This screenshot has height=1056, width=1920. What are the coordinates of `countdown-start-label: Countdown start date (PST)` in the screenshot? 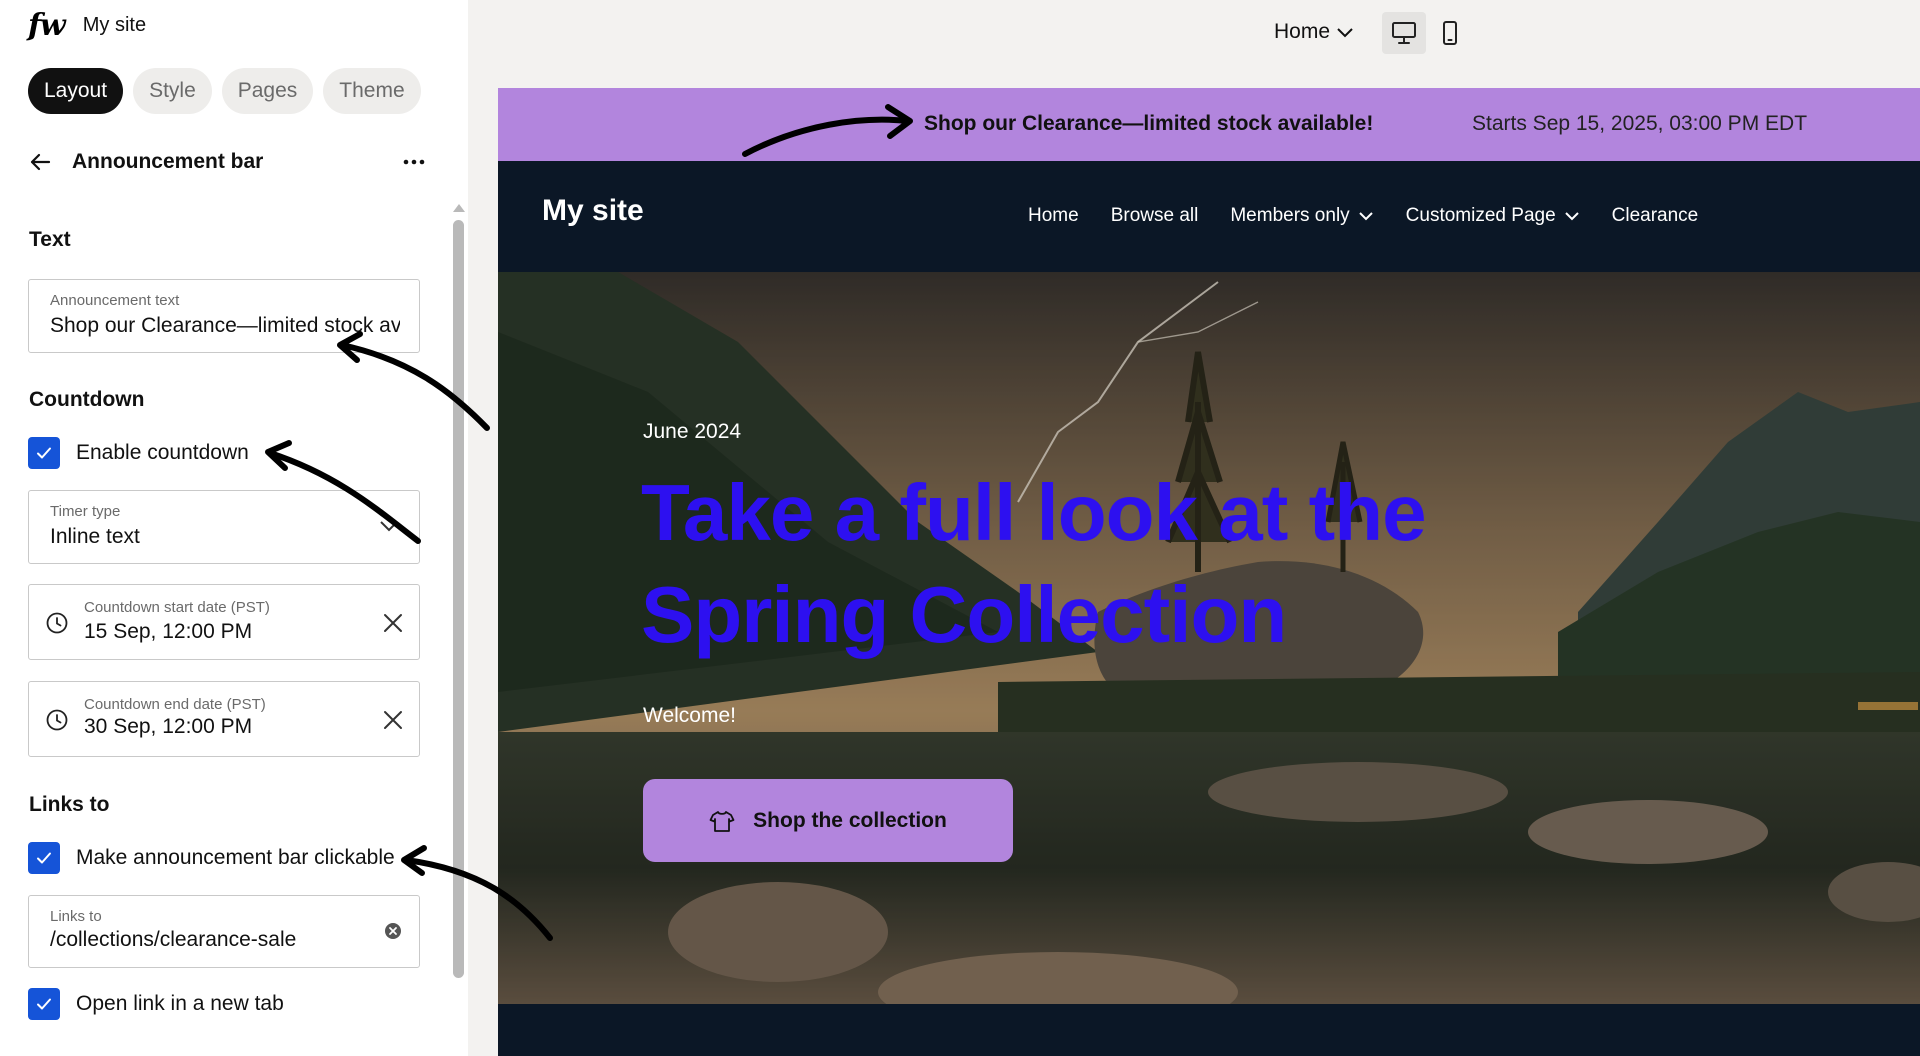 It's located at (177, 607).